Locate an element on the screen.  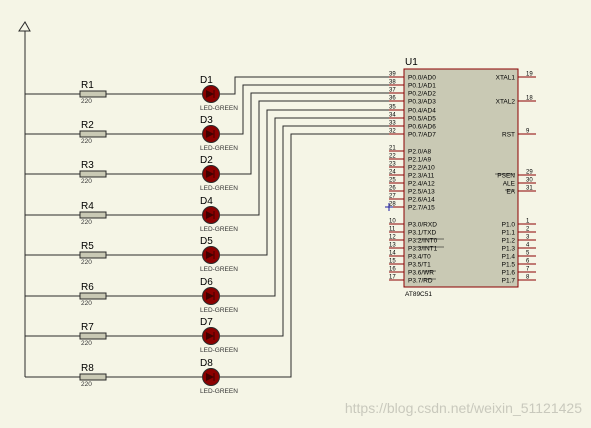
pin-label: P2.6/A14 is located at coordinates (421, 199).